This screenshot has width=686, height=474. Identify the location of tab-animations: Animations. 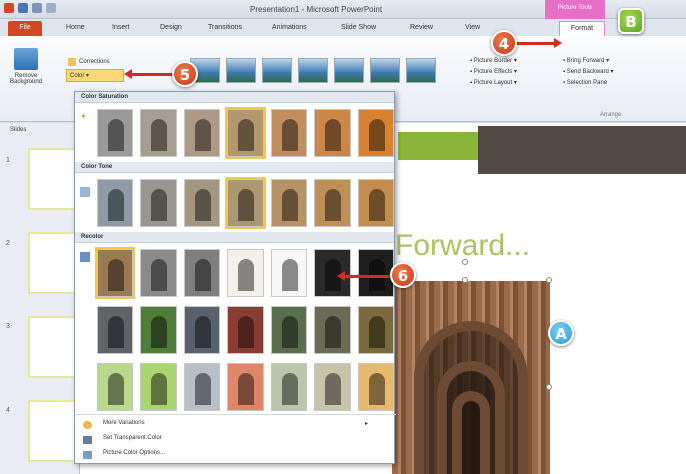
(289, 27).